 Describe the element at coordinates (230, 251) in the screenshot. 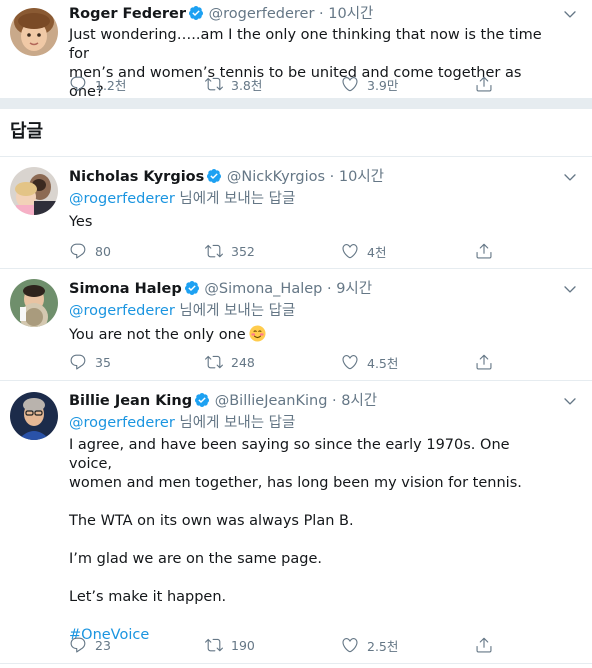

I see `retweet-button: 352` at that location.